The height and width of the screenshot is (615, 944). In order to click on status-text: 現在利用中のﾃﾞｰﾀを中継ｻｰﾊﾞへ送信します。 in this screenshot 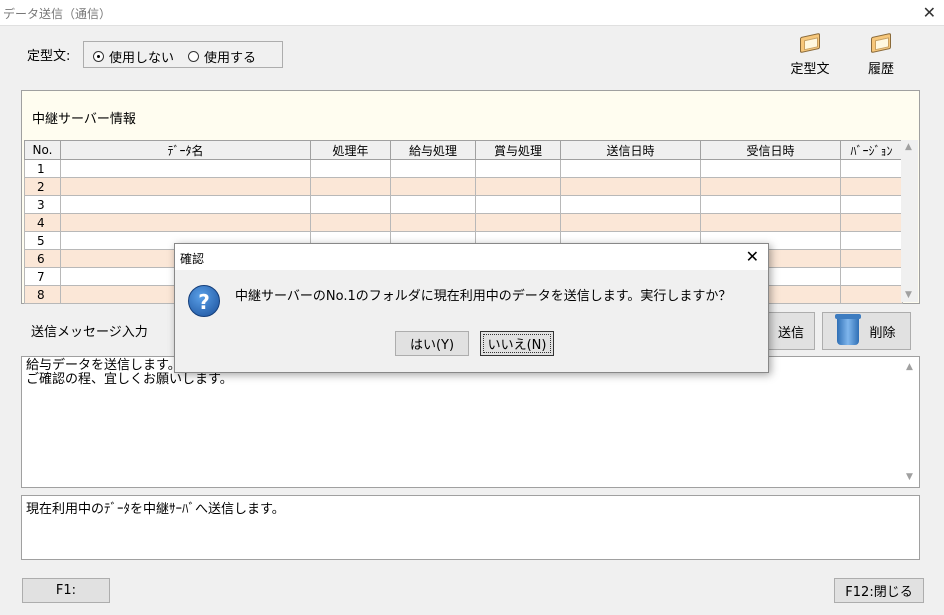, I will do `click(155, 509)`.